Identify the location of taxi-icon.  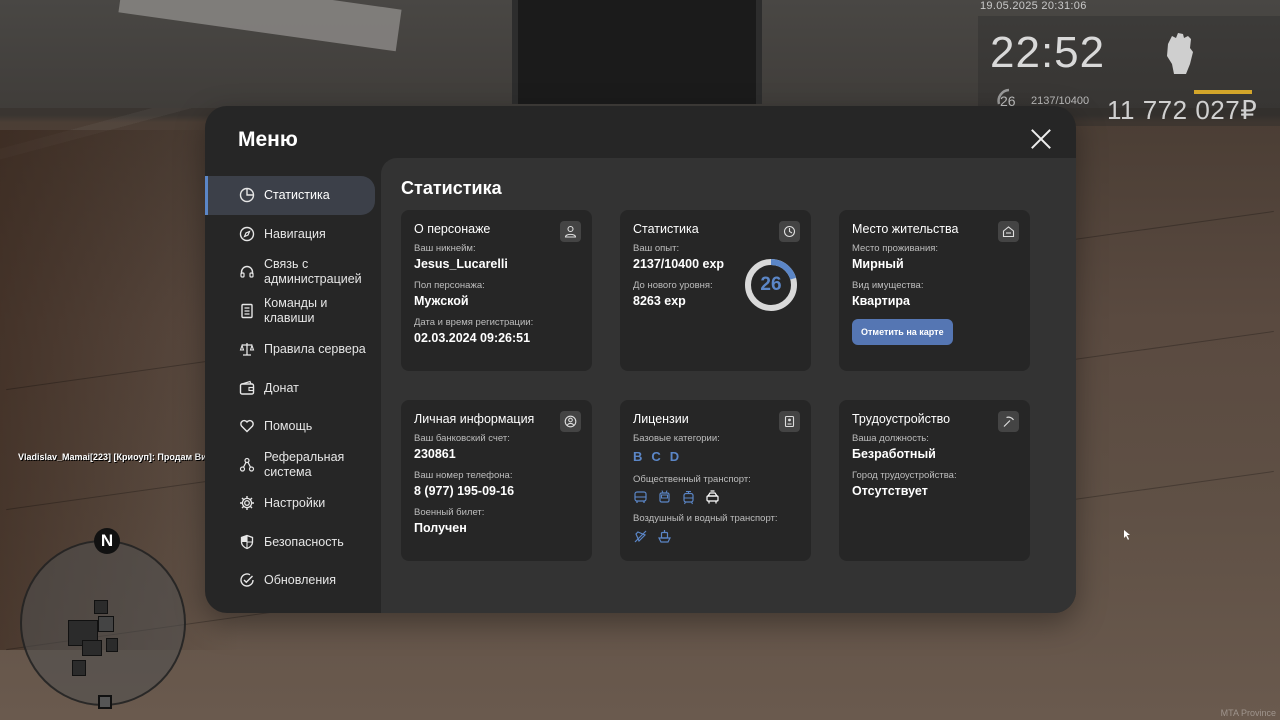
(712, 497).